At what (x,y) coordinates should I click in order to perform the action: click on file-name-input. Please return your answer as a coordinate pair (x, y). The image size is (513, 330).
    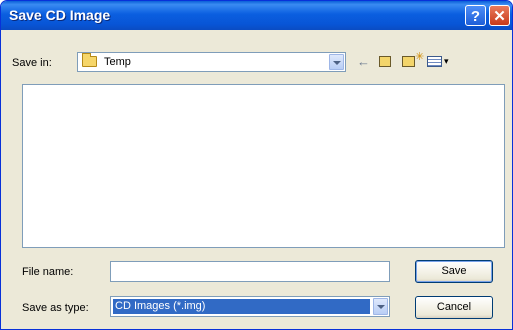
    Looking at the image, I should click on (250, 271).